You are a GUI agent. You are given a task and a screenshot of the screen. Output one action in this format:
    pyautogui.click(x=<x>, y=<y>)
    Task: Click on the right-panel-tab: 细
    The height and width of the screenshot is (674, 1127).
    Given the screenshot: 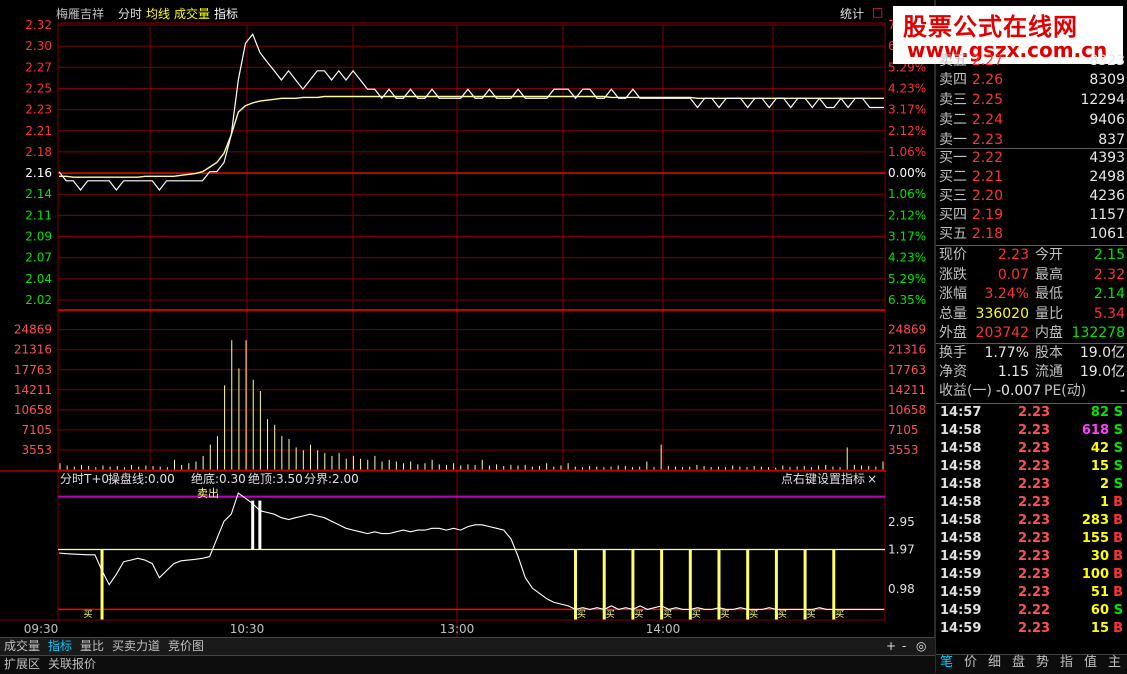 What is the action you would take?
    pyautogui.click(x=994, y=663)
    